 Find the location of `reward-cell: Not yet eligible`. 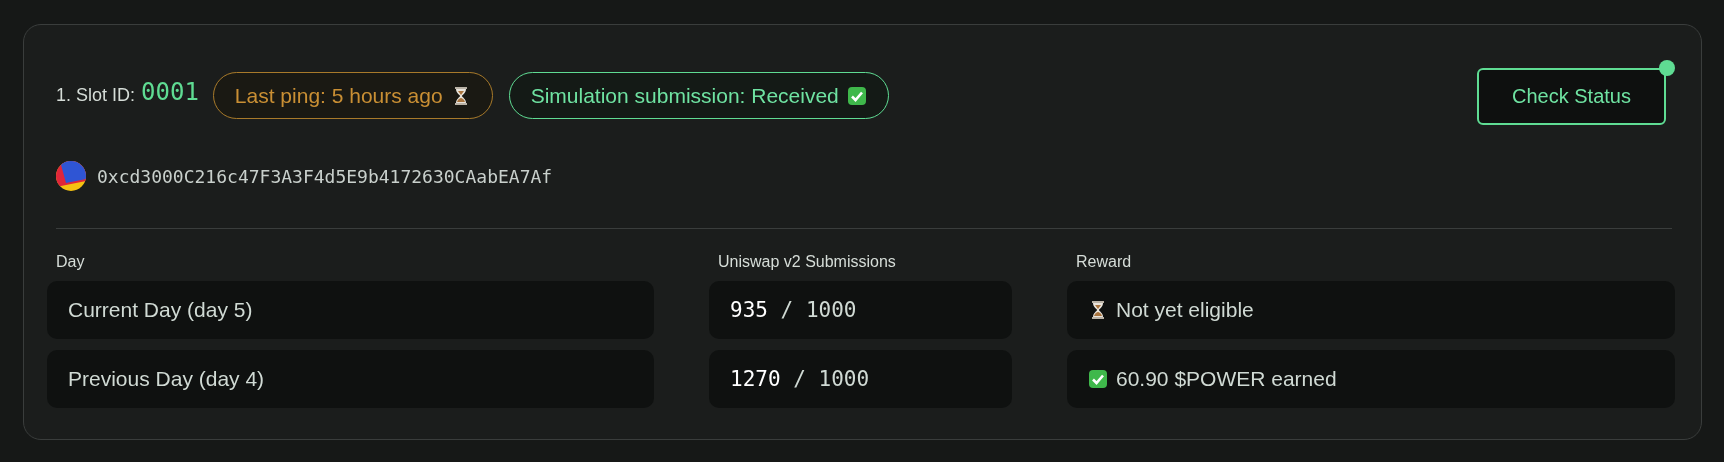

reward-cell: Not yet eligible is located at coordinates (1371, 310).